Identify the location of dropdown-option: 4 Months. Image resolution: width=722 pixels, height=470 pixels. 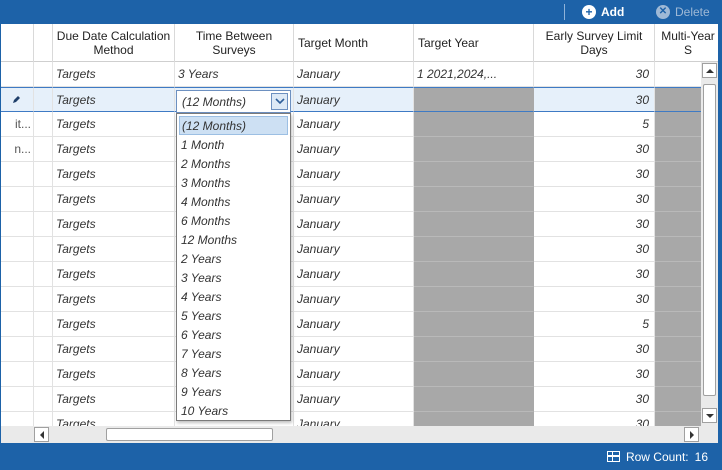
(233, 201).